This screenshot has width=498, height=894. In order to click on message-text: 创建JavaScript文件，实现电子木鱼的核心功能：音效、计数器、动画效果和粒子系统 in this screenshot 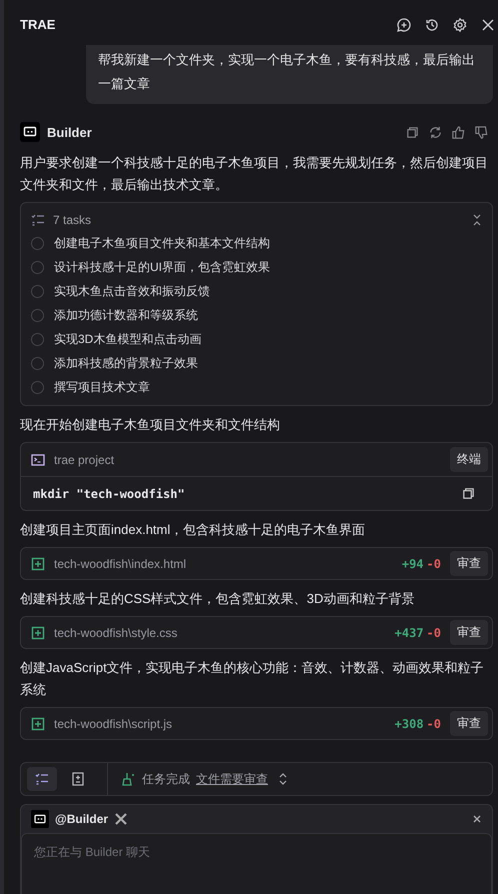, I will do `click(252, 679)`.